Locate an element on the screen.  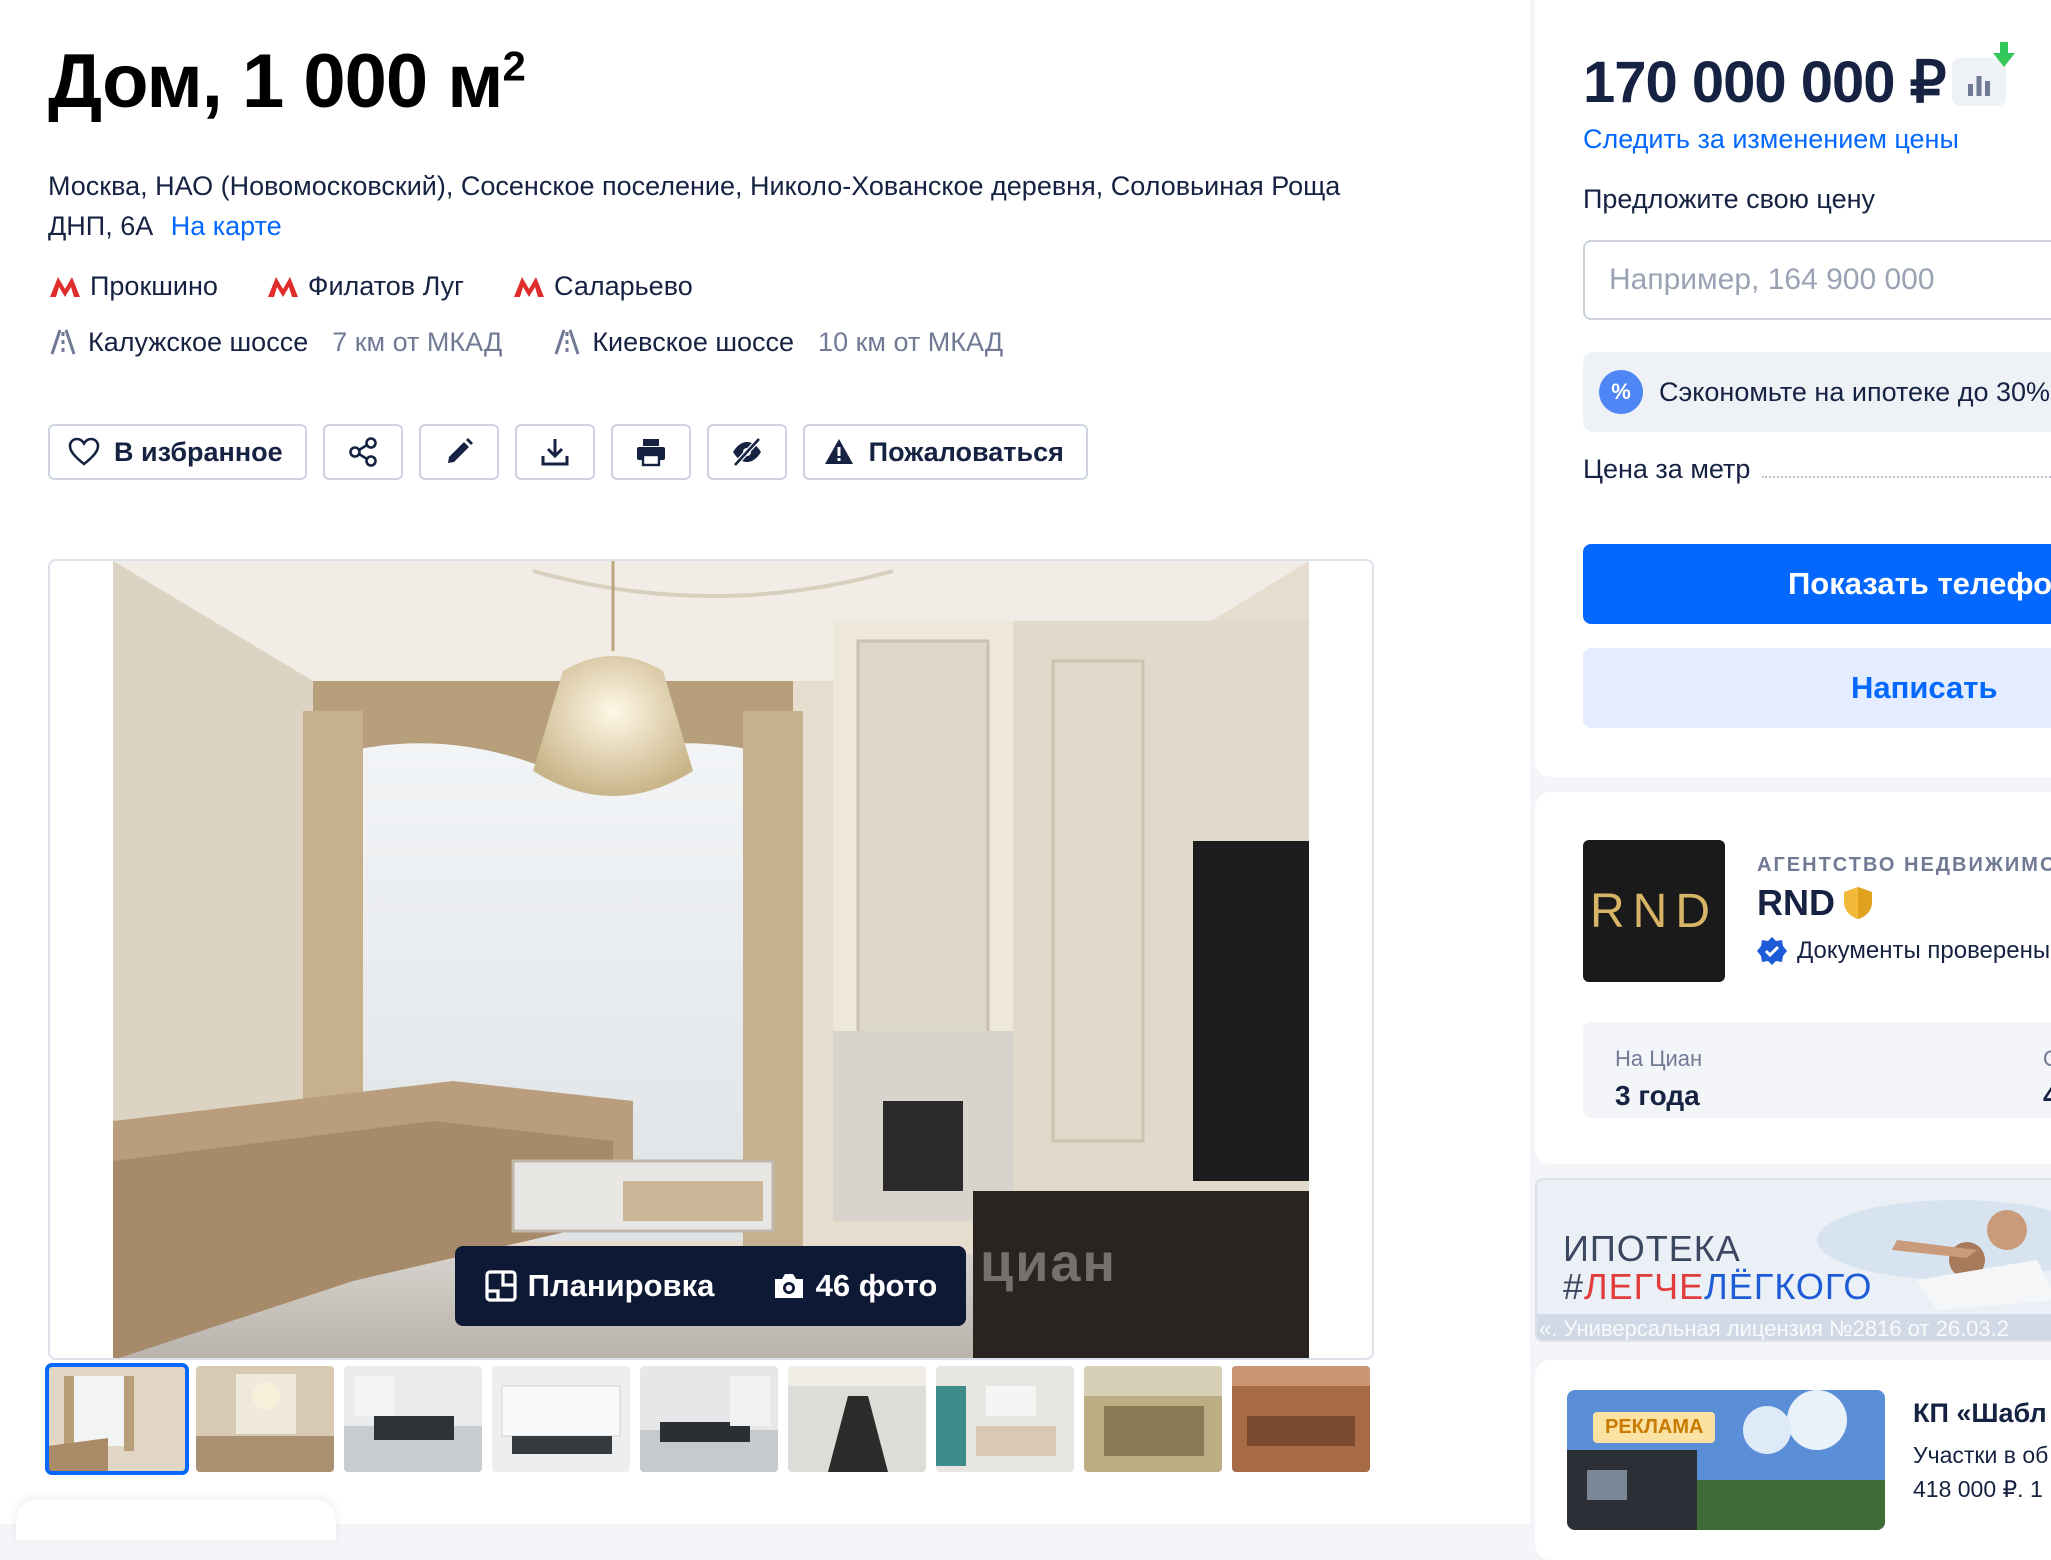
edit-note-button is located at coordinates (458, 452).